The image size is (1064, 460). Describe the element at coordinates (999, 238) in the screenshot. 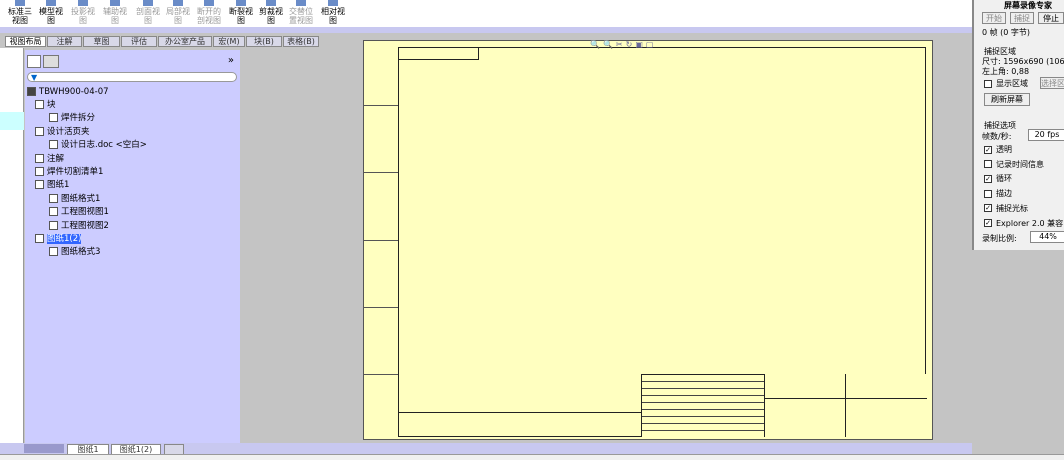

I see `ratio-label: 录制比例:` at that location.